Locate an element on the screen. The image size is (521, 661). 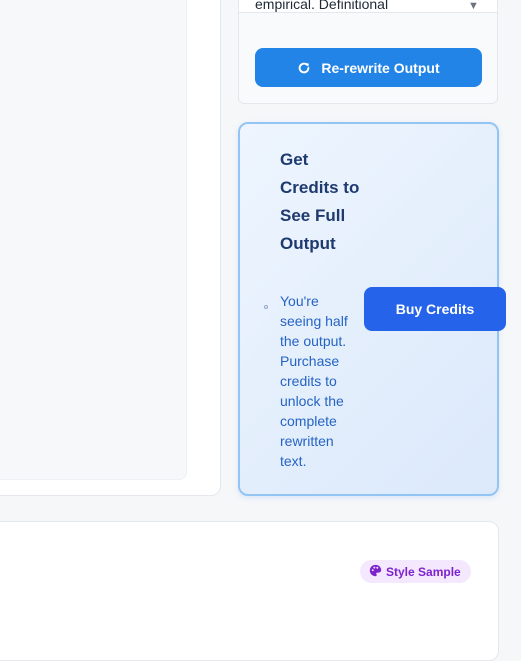
style-sample-label: Style Sample is located at coordinates (423, 571).